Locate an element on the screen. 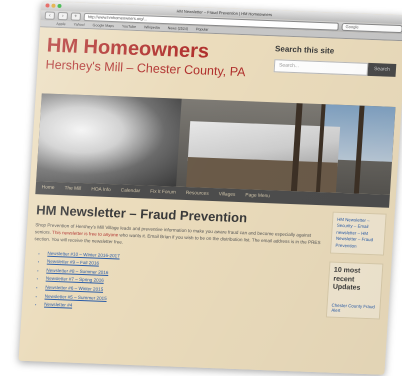 The image size is (402, 376). nav-item-resources: Resources is located at coordinates (197, 194).